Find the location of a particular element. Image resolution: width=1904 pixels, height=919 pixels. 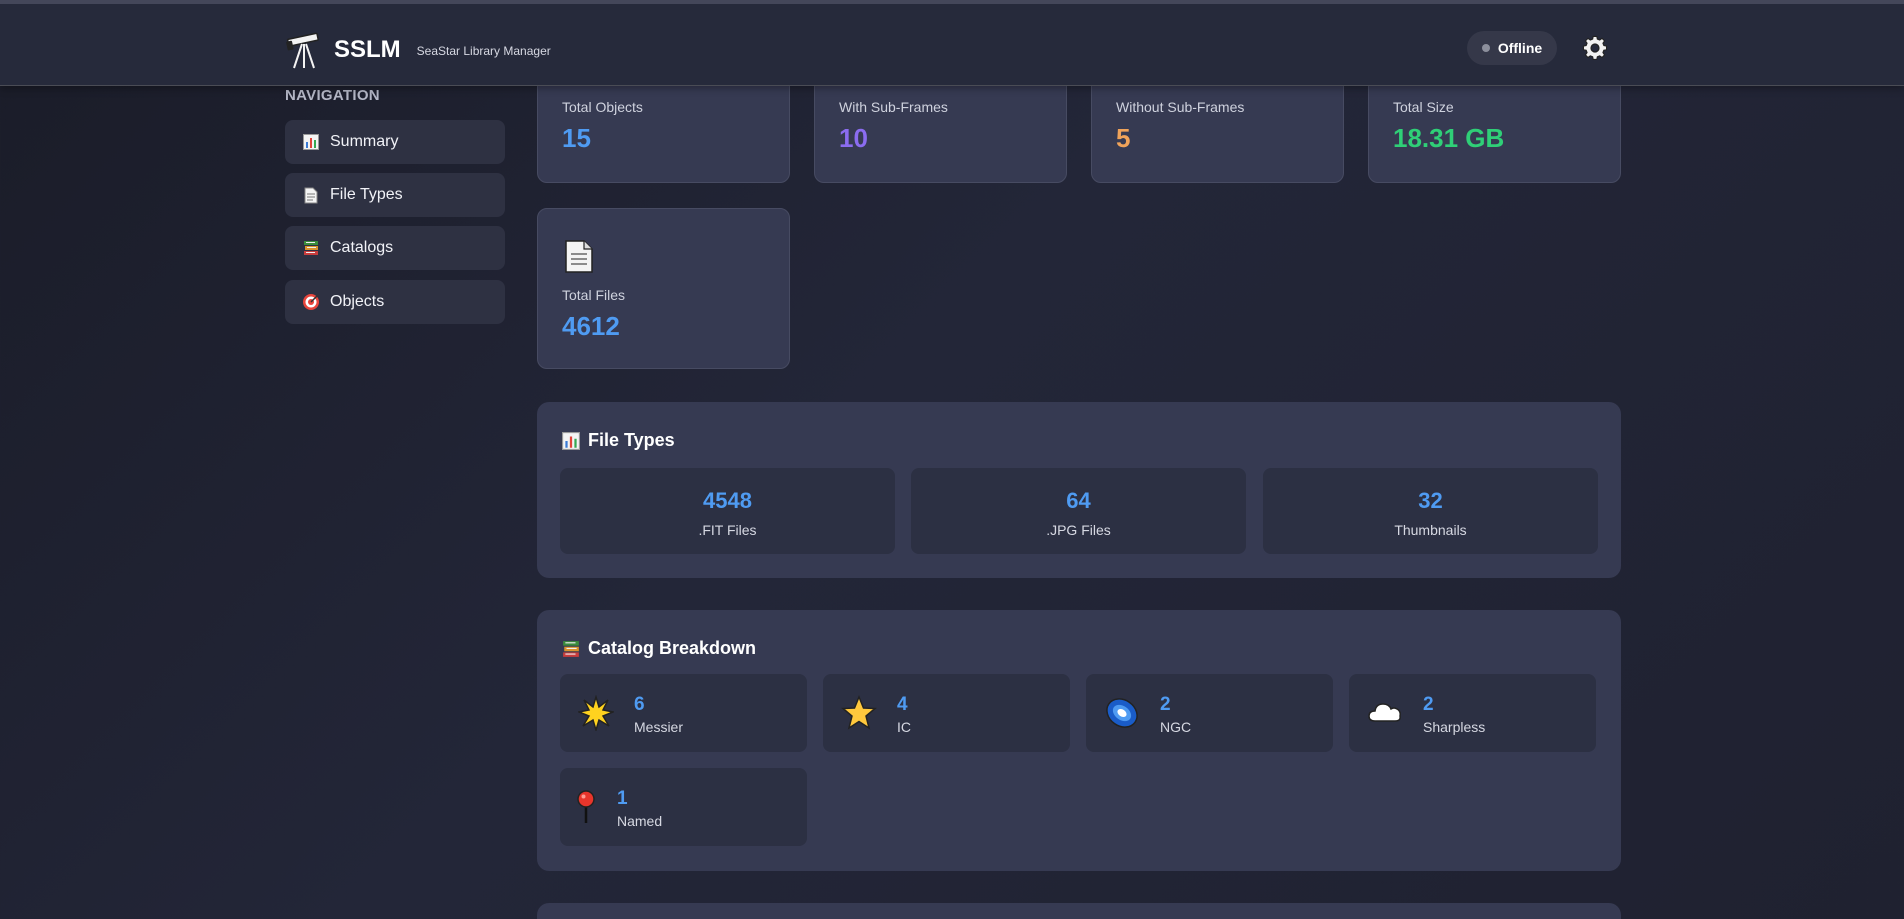

file-type-count: 64 is located at coordinates (1078, 500).